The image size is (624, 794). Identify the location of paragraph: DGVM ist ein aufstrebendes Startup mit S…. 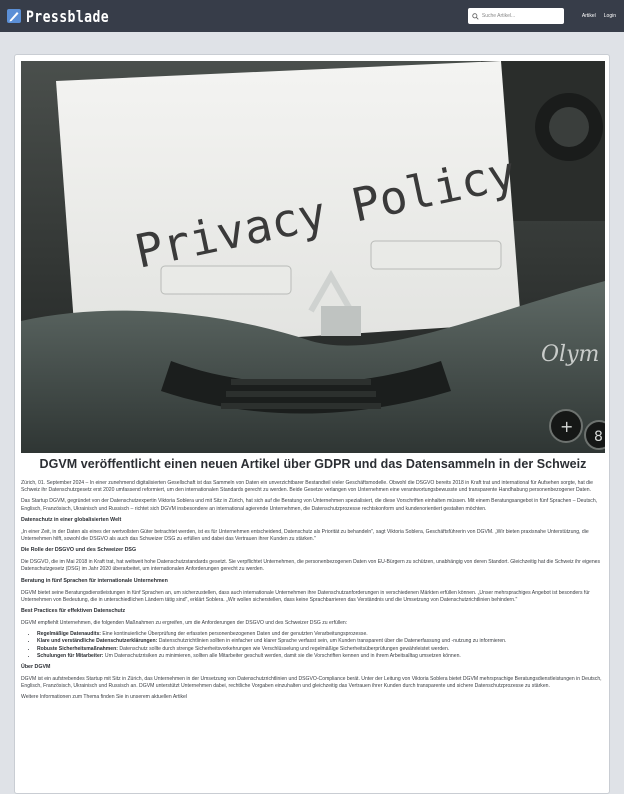
(311, 683).